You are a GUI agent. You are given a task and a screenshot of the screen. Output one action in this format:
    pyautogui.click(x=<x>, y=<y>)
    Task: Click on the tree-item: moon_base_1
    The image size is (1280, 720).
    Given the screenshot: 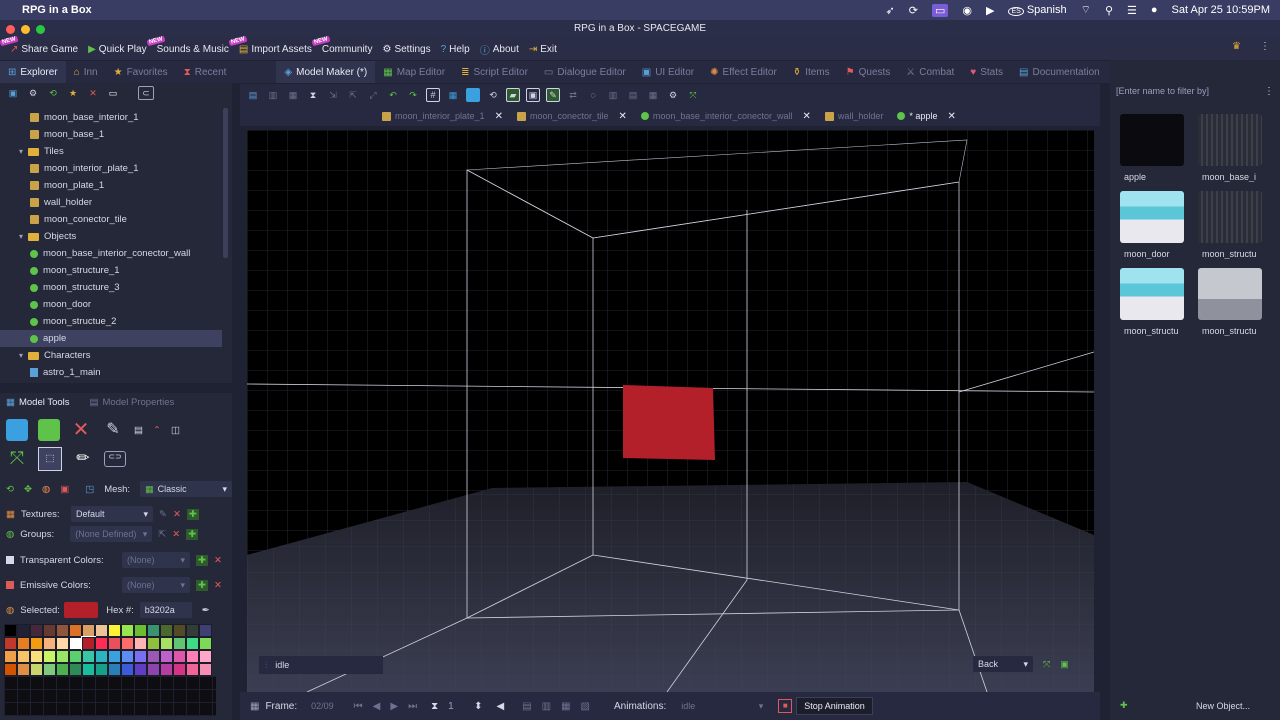 What is the action you would take?
    pyautogui.click(x=111, y=134)
    